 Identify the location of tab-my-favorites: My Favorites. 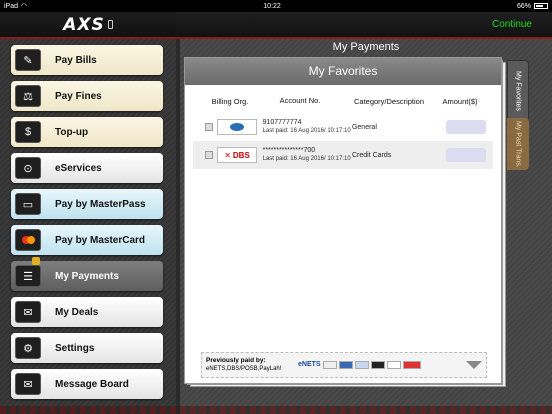
(518, 91).